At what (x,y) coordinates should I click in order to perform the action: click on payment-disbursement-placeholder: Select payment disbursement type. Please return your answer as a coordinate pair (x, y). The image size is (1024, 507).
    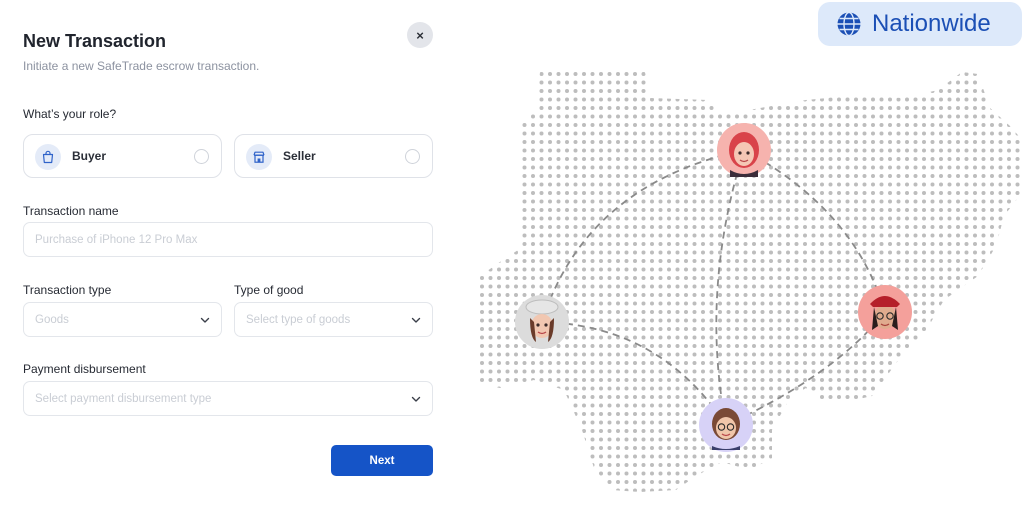
    Looking at the image, I should click on (123, 399).